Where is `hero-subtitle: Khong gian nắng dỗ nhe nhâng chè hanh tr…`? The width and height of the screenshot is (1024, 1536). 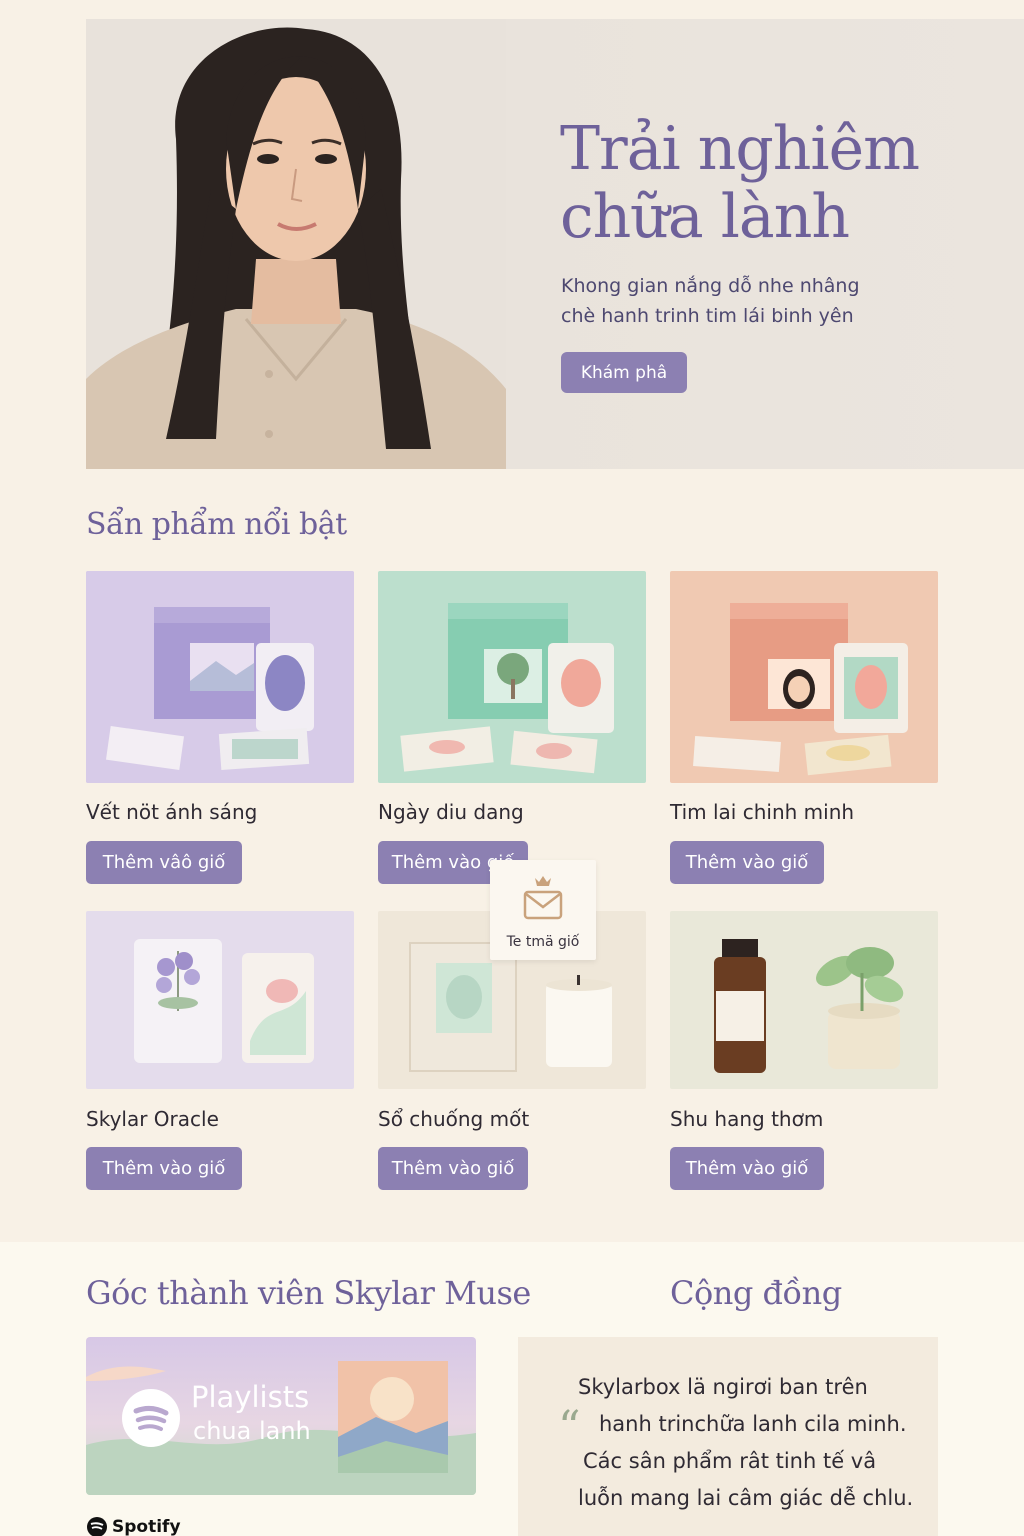 hero-subtitle: Khong gian nắng dỗ nhe nhâng chè hanh tr… is located at coordinates (751, 301).